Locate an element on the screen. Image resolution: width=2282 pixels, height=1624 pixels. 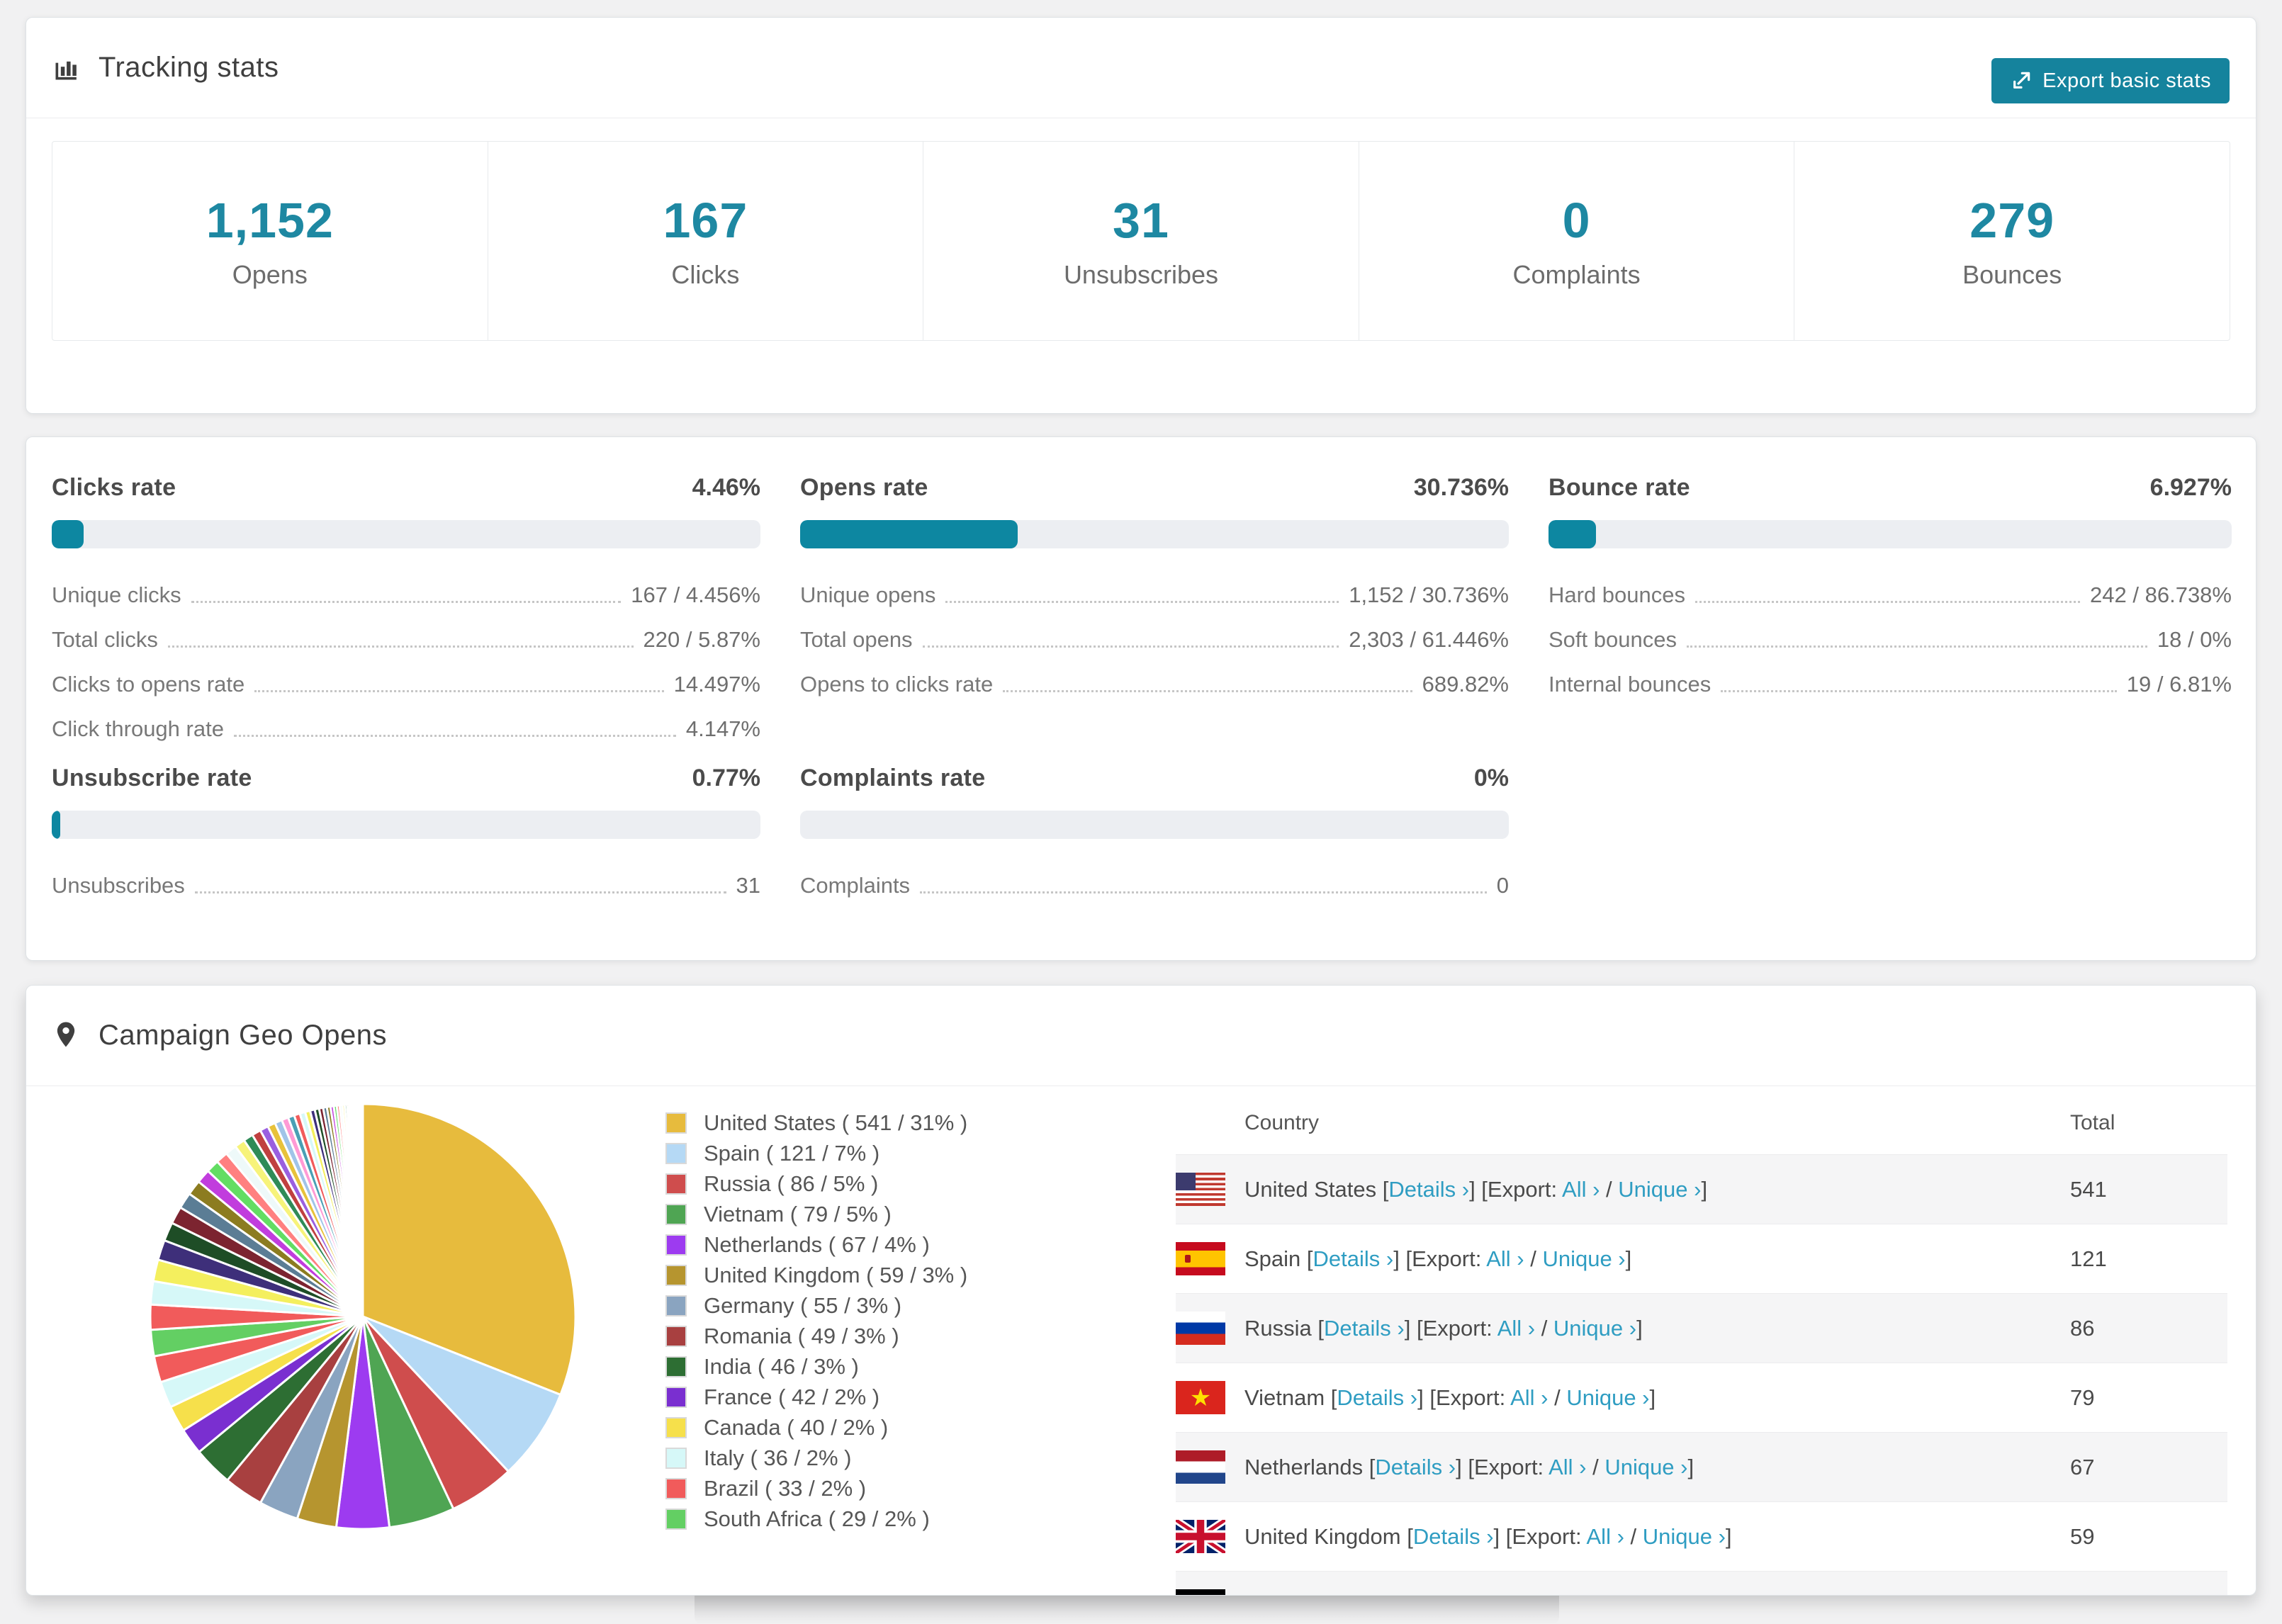
table-row is located at coordinates (1701, 1583).